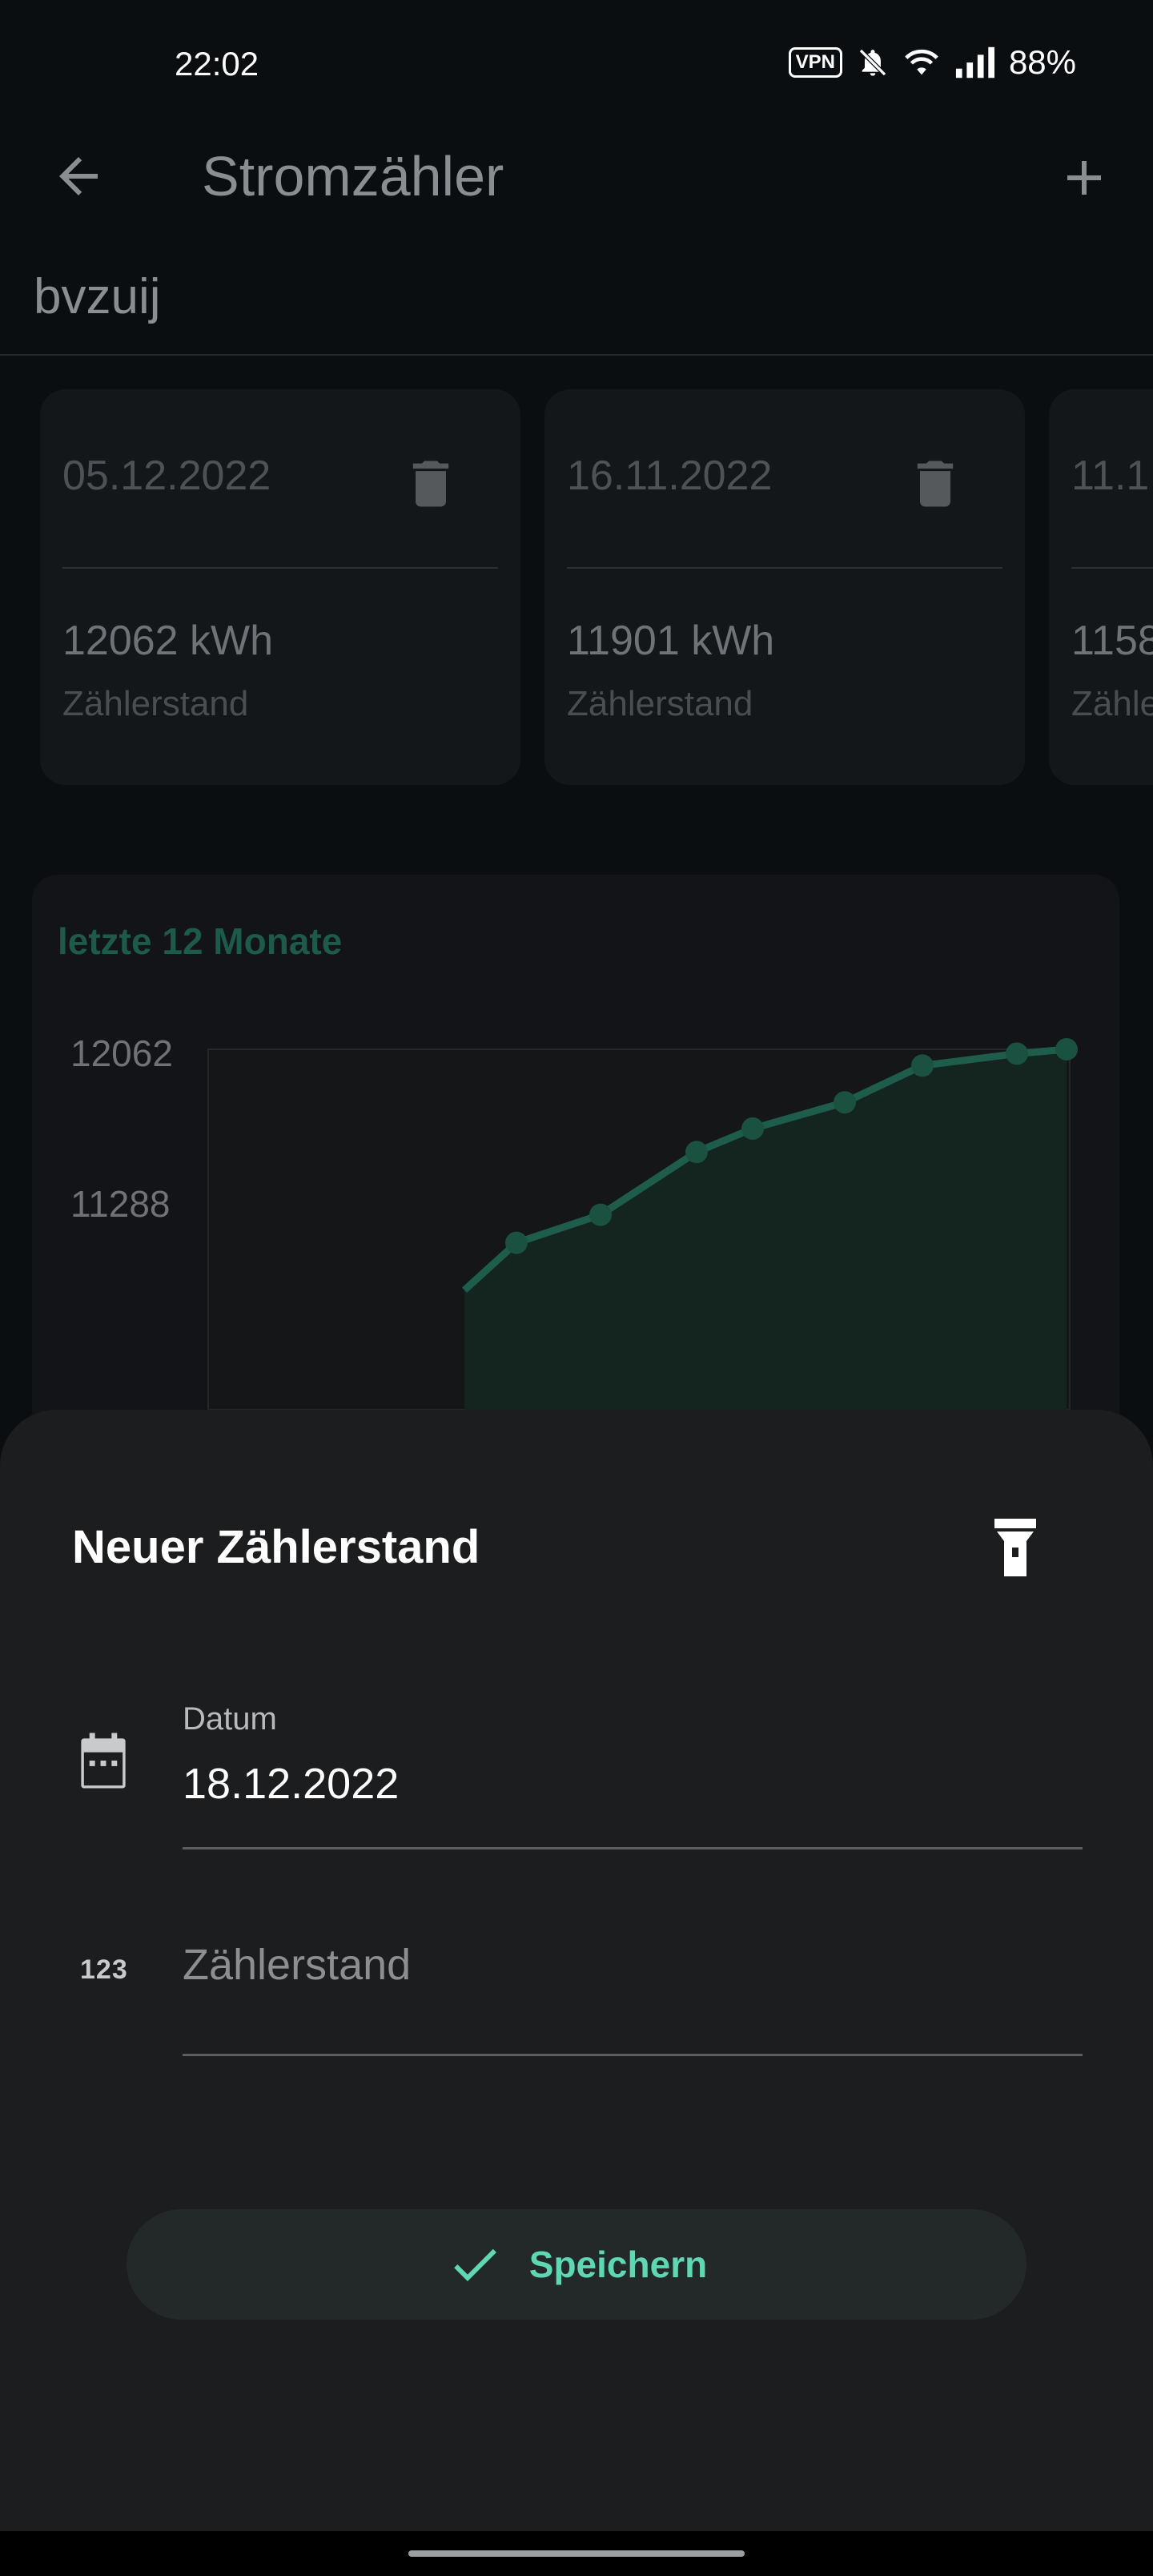 The image size is (1153, 2576). Describe the element at coordinates (103, 1762) in the screenshot. I see `calendar-icon` at that location.